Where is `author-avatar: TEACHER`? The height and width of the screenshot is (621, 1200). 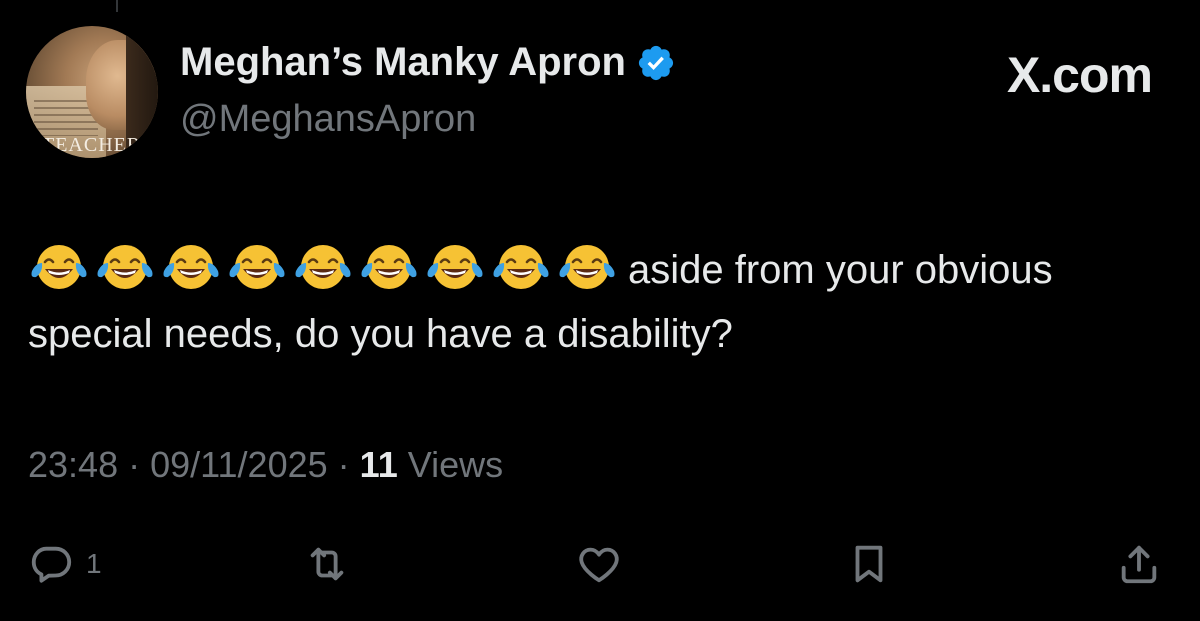 author-avatar: TEACHER is located at coordinates (92, 92).